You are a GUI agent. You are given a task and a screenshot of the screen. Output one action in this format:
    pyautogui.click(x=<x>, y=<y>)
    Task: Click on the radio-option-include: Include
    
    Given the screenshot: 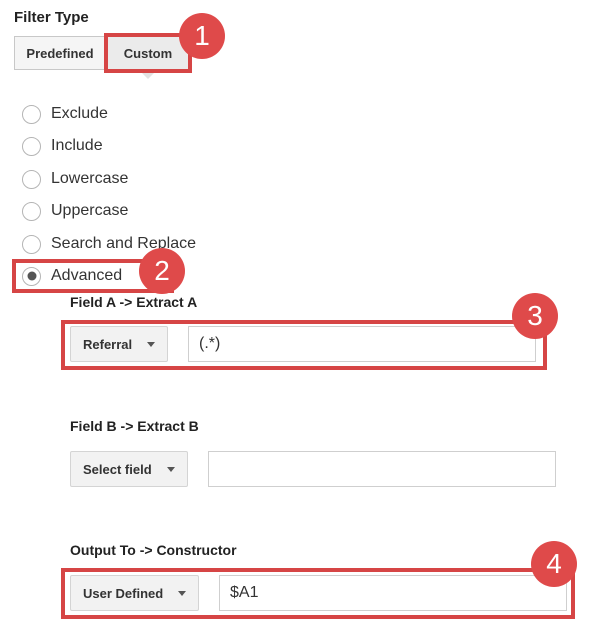 What is the action you would take?
    pyautogui.click(x=62, y=146)
    